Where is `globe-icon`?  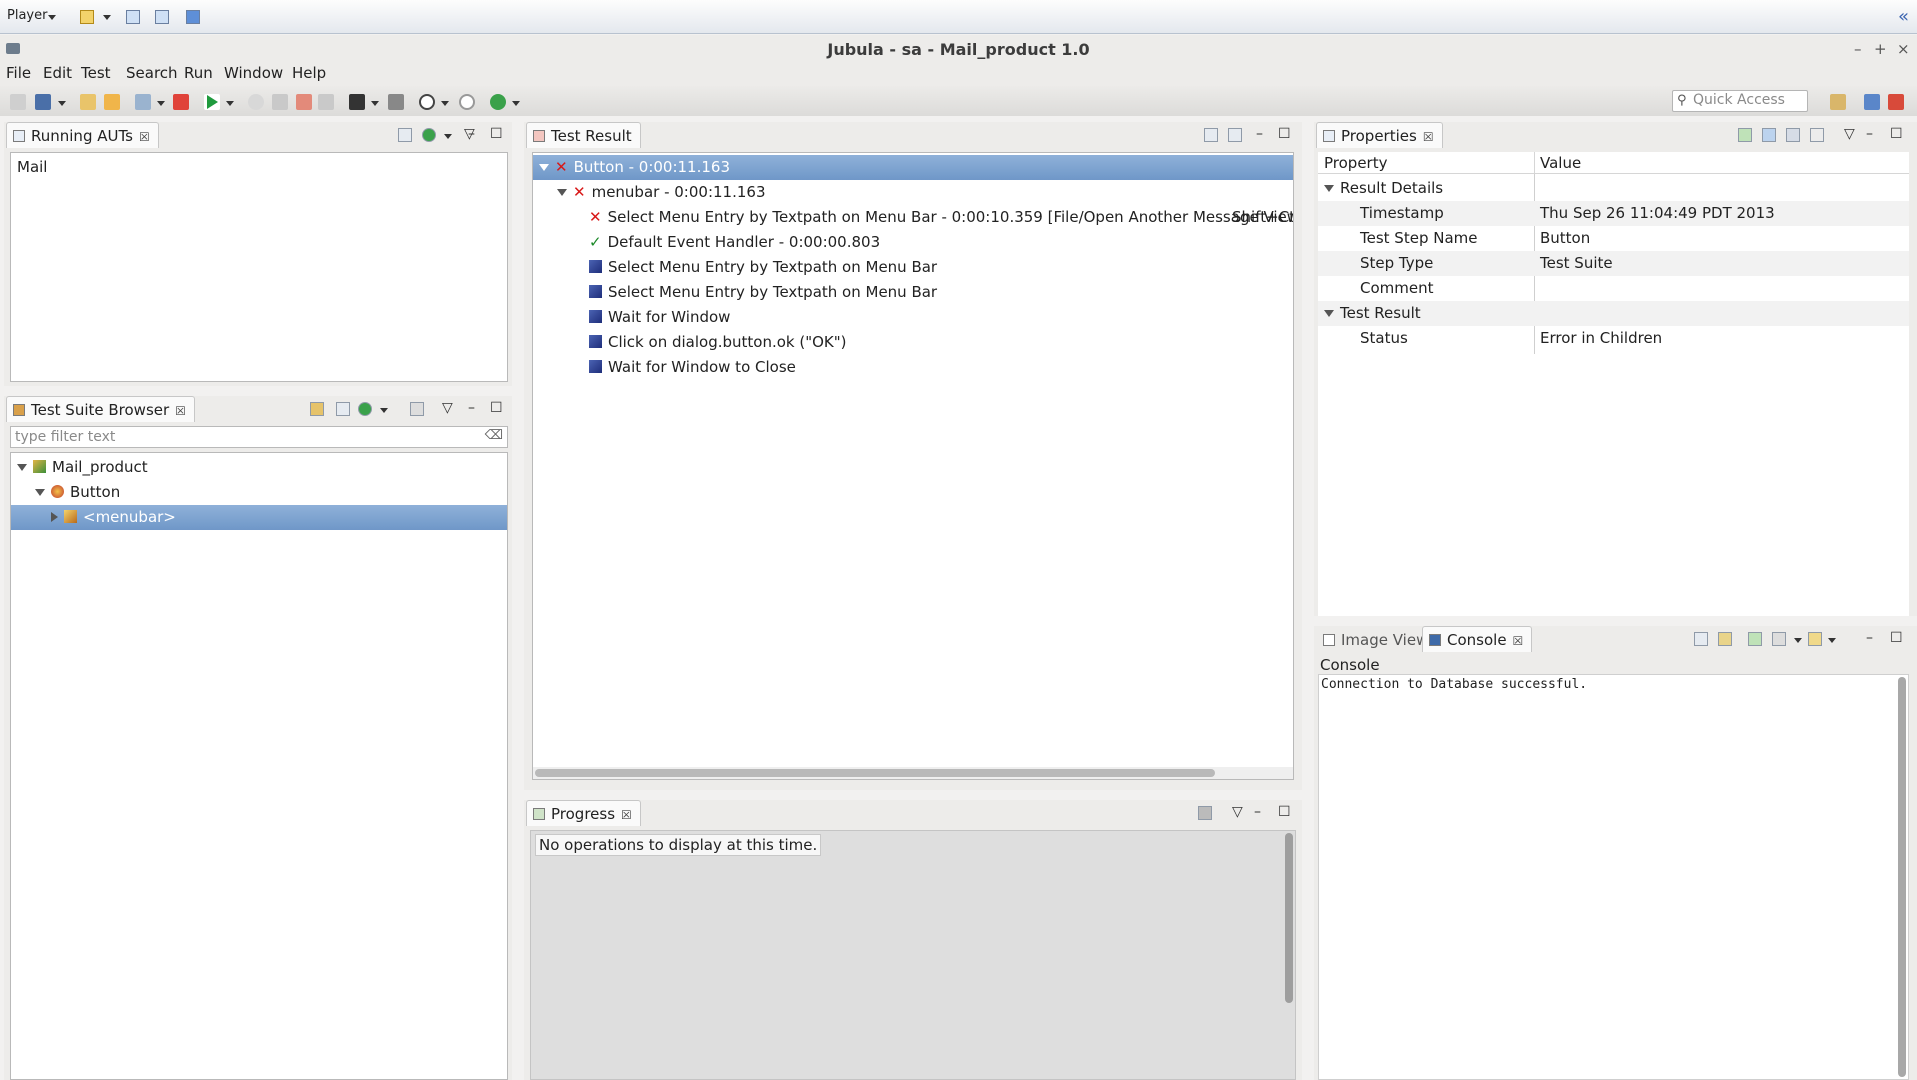 globe-icon is located at coordinates (498, 102).